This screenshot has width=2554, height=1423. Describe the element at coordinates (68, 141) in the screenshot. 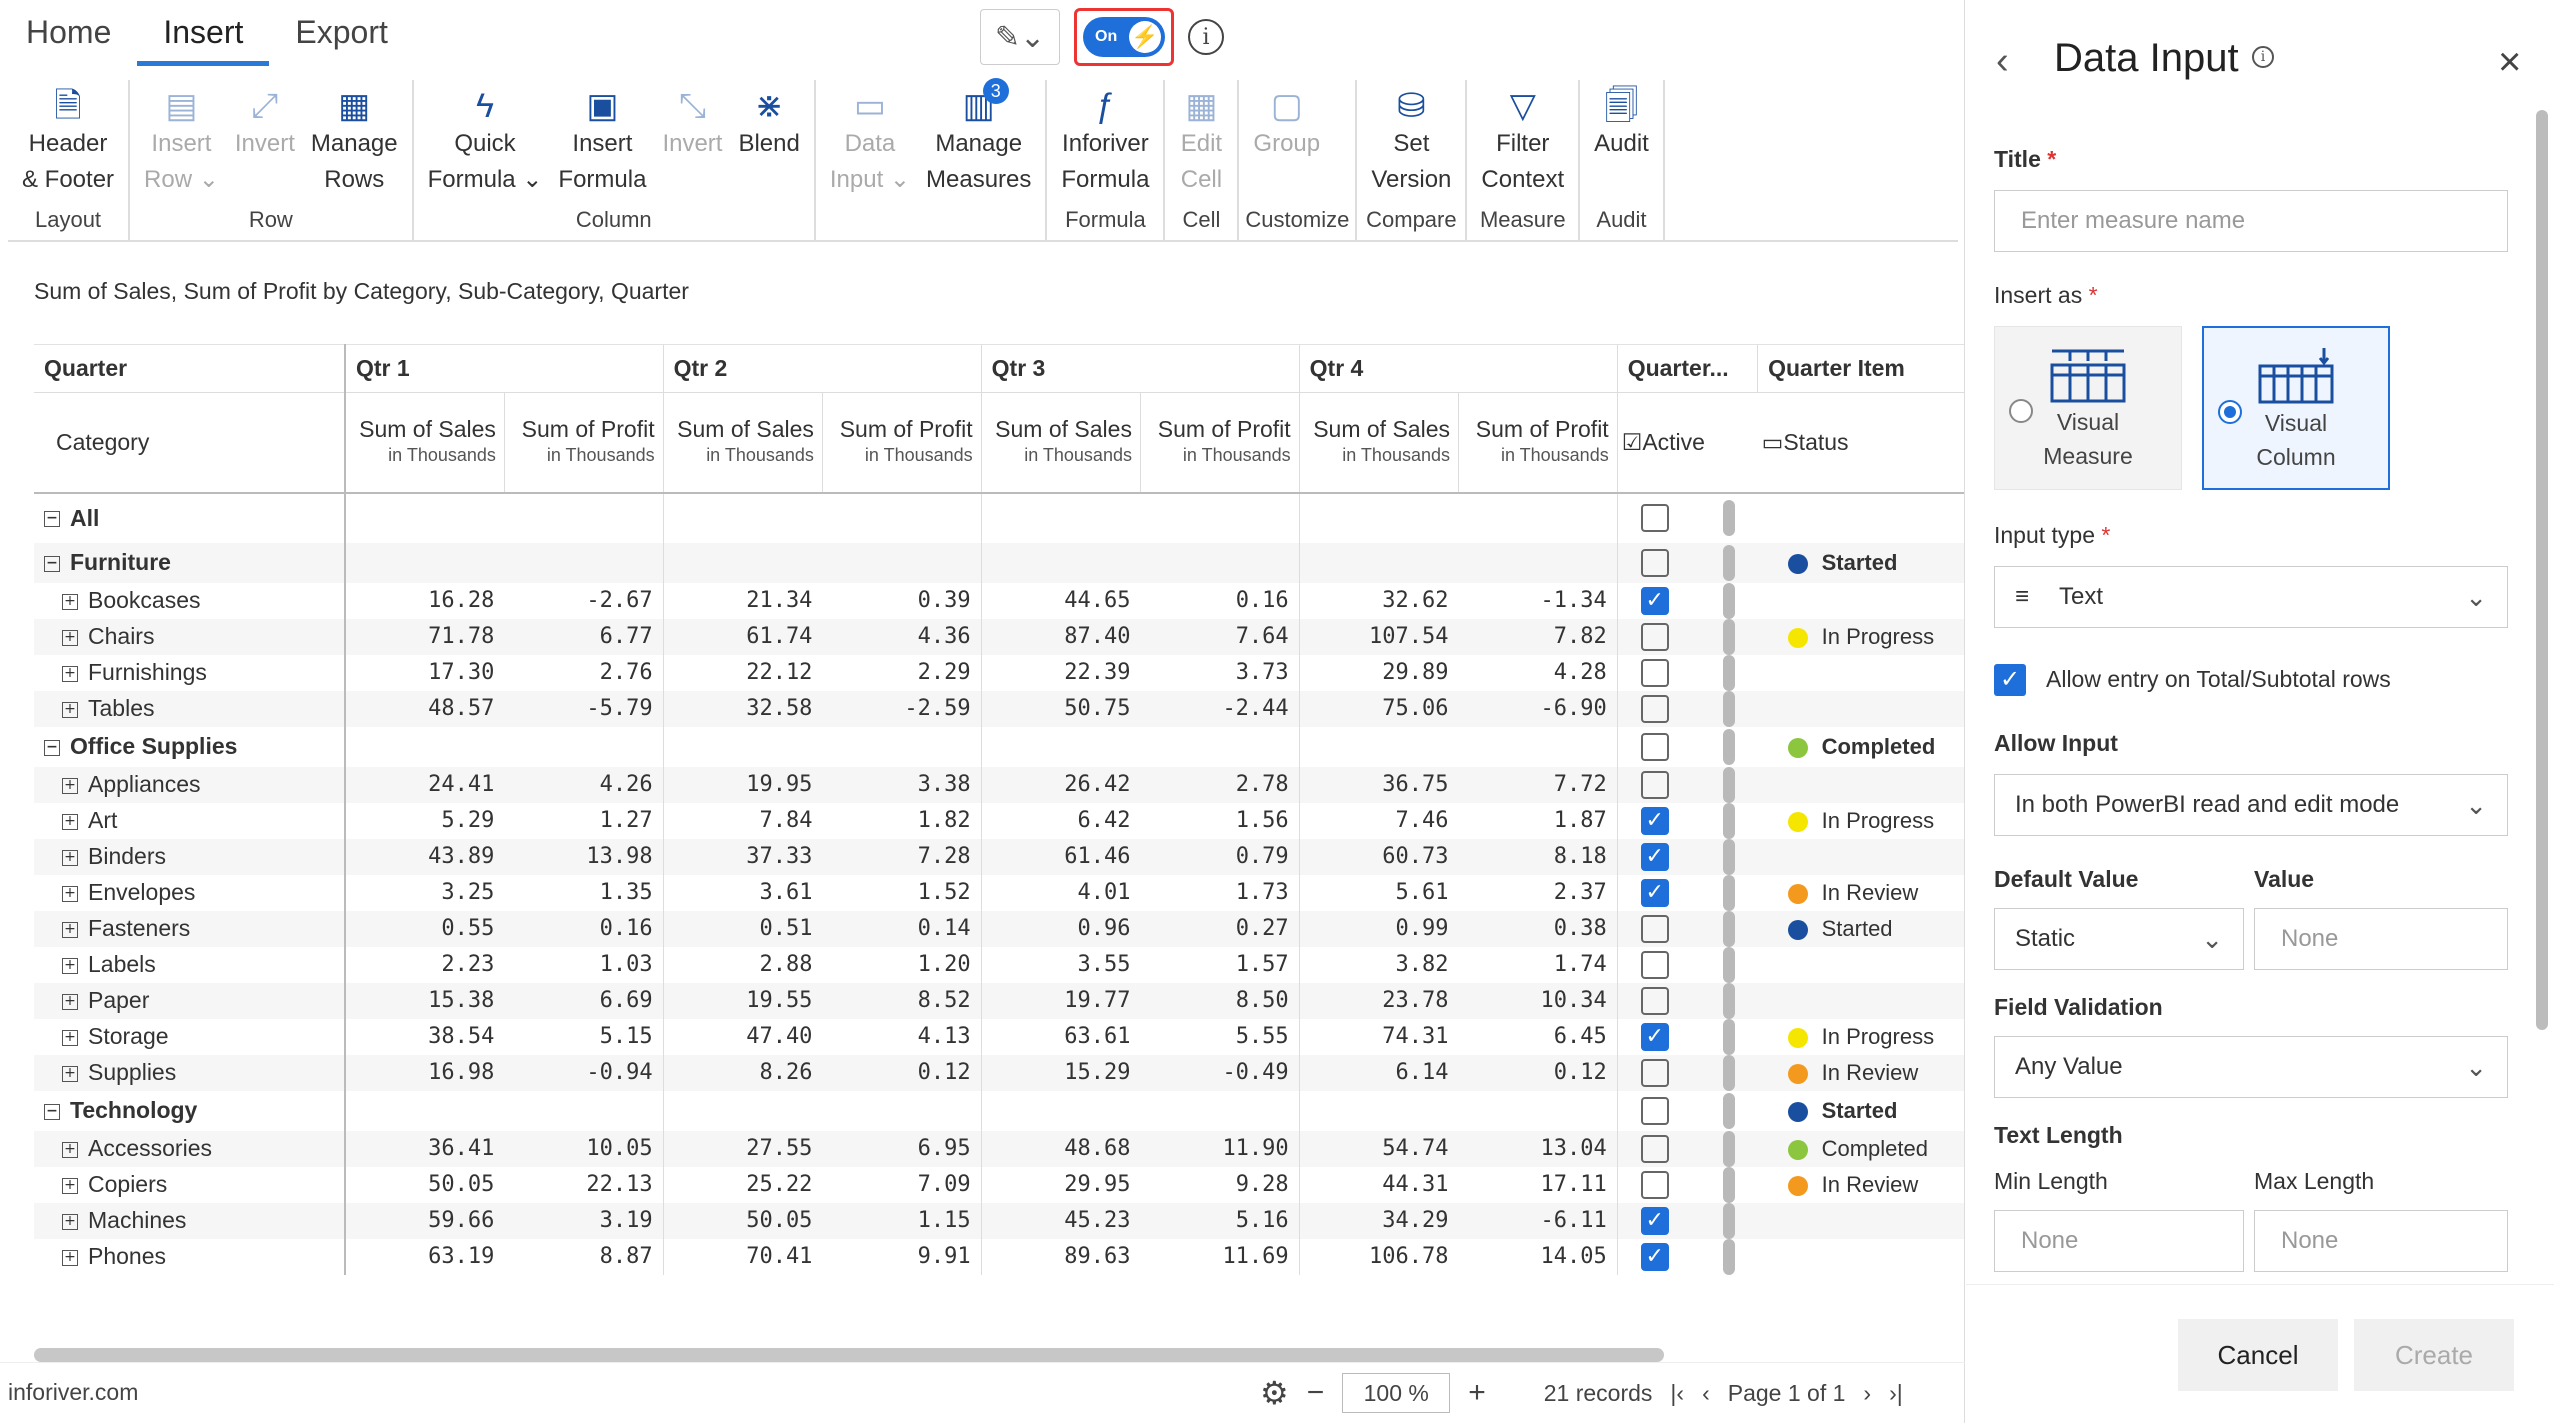

I see `ribbon-button: 🗎 Header & Footer` at that location.